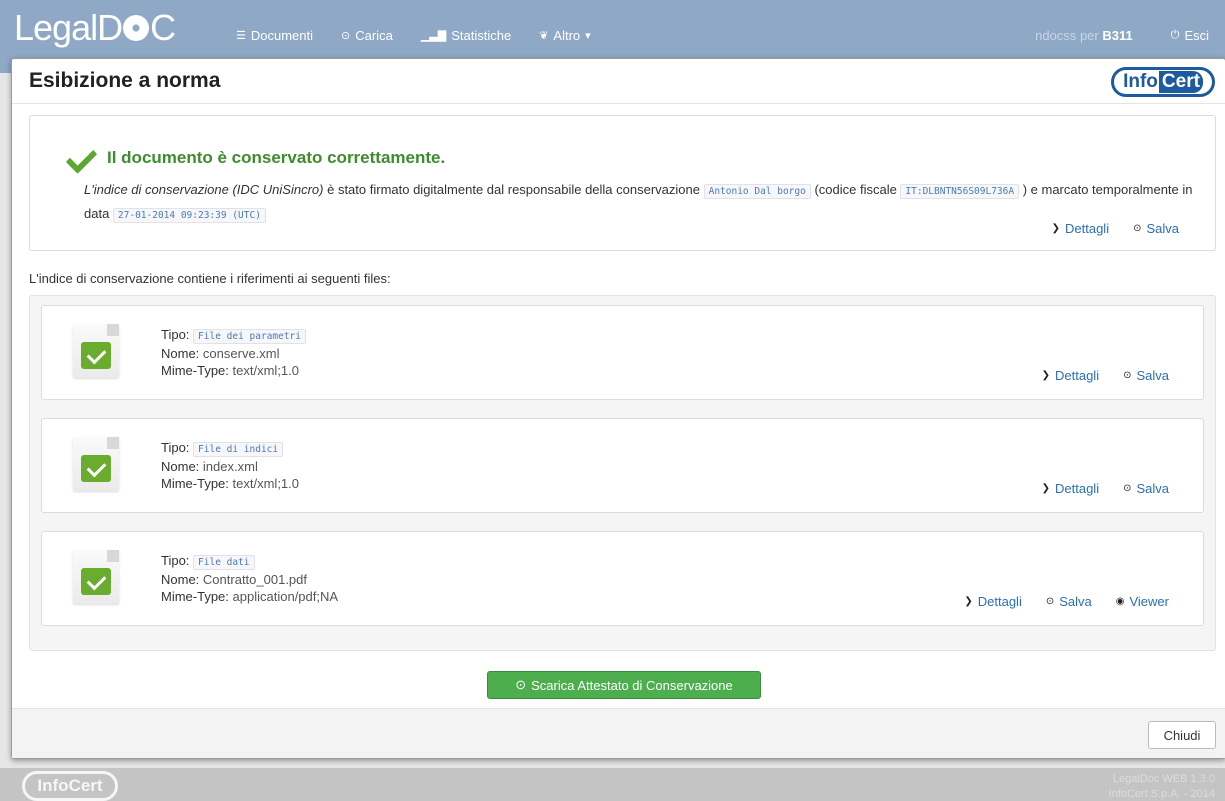 This screenshot has width=1225, height=801. Describe the element at coordinates (1089, 35) in the screenshot. I see `user-per: per` at that location.